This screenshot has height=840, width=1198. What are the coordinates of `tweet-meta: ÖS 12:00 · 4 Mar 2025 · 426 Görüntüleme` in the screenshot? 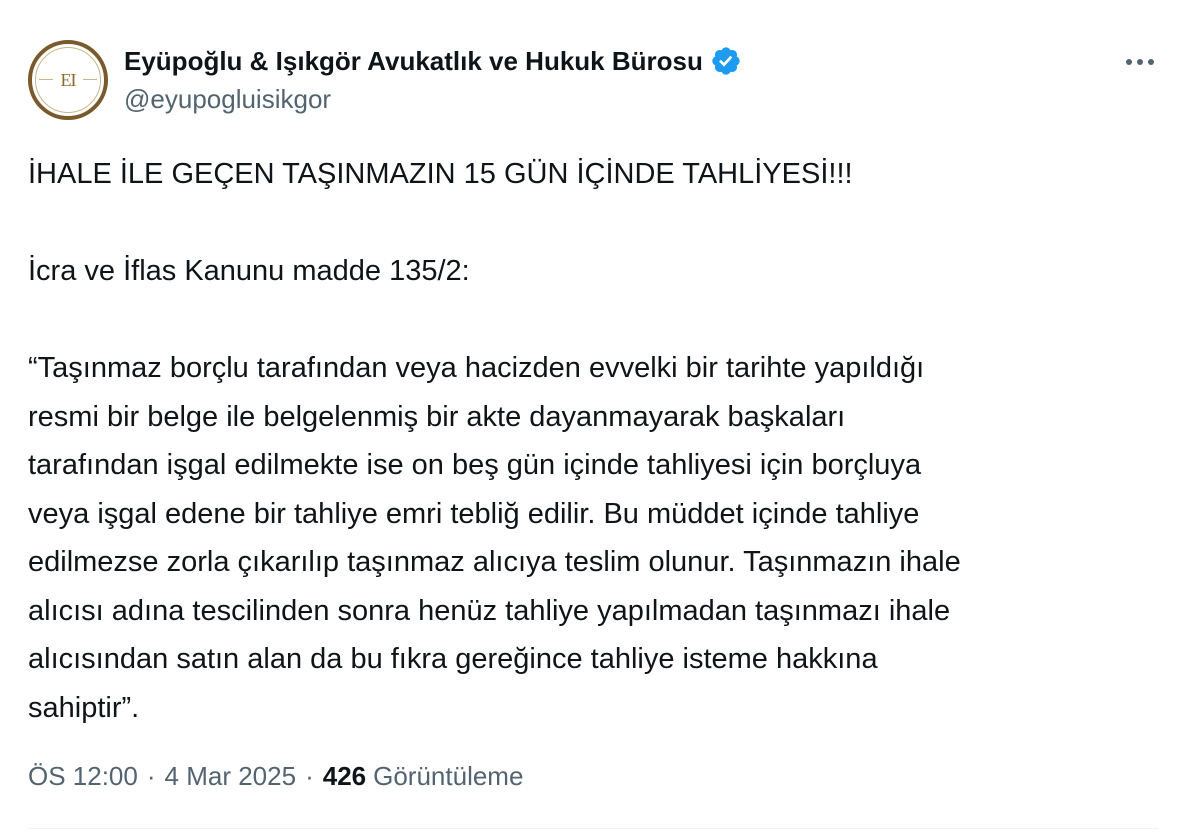 It's located at (275, 776).